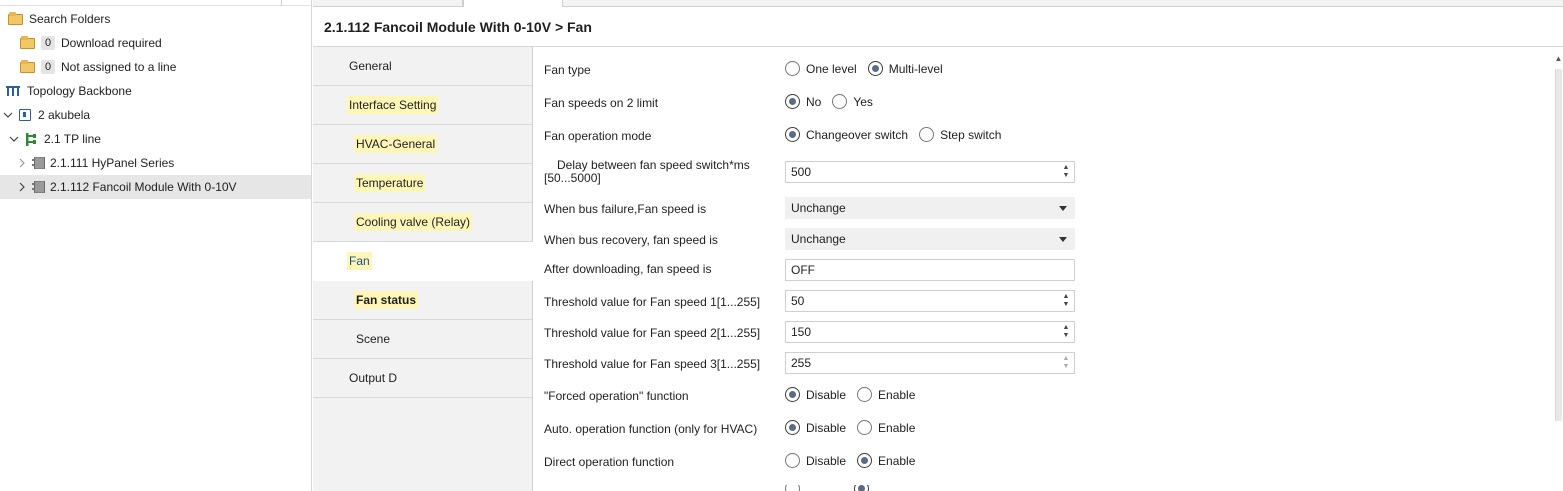 Image resolution: width=1563 pixels, height=491 pixels. What do you see at coordinates (601, 103) in the screenshot?
I see `param-label: Fan speeds on 2 limit` at bounding box center [601, 103].